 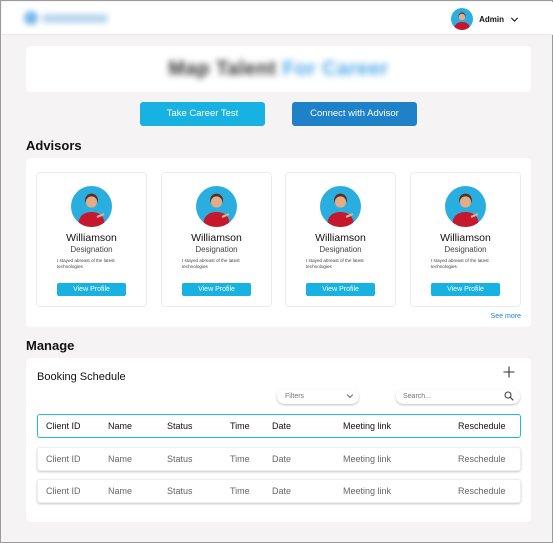 I want to click on hero-title: Map Talent For Career, so click(x=278, y=69).